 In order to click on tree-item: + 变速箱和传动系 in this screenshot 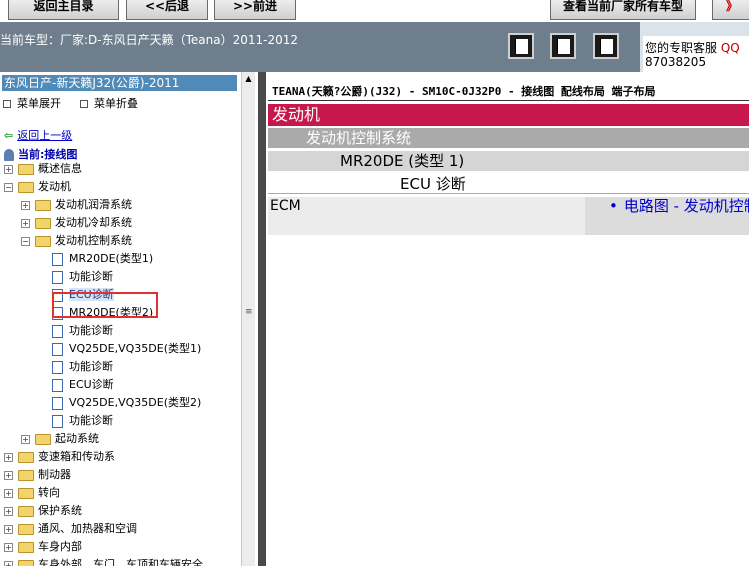, I will do `click(59, 457)`.